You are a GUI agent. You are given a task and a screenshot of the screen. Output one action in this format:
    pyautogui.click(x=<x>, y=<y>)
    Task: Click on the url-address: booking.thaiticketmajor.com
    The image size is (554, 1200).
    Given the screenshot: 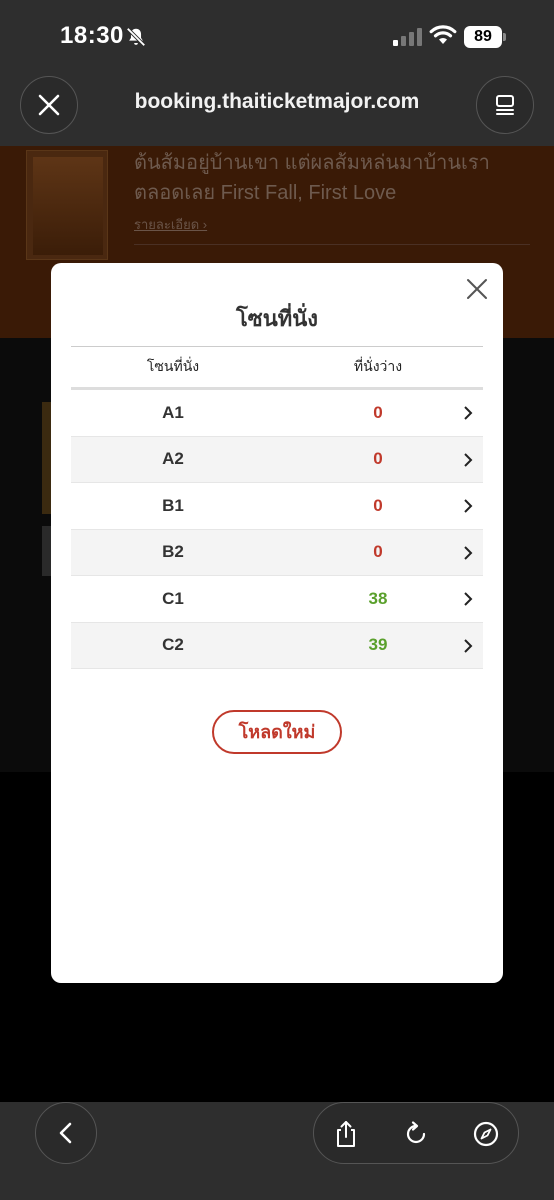 What is the action you would take?
    pyautogui.click(x=277, y=102)
    